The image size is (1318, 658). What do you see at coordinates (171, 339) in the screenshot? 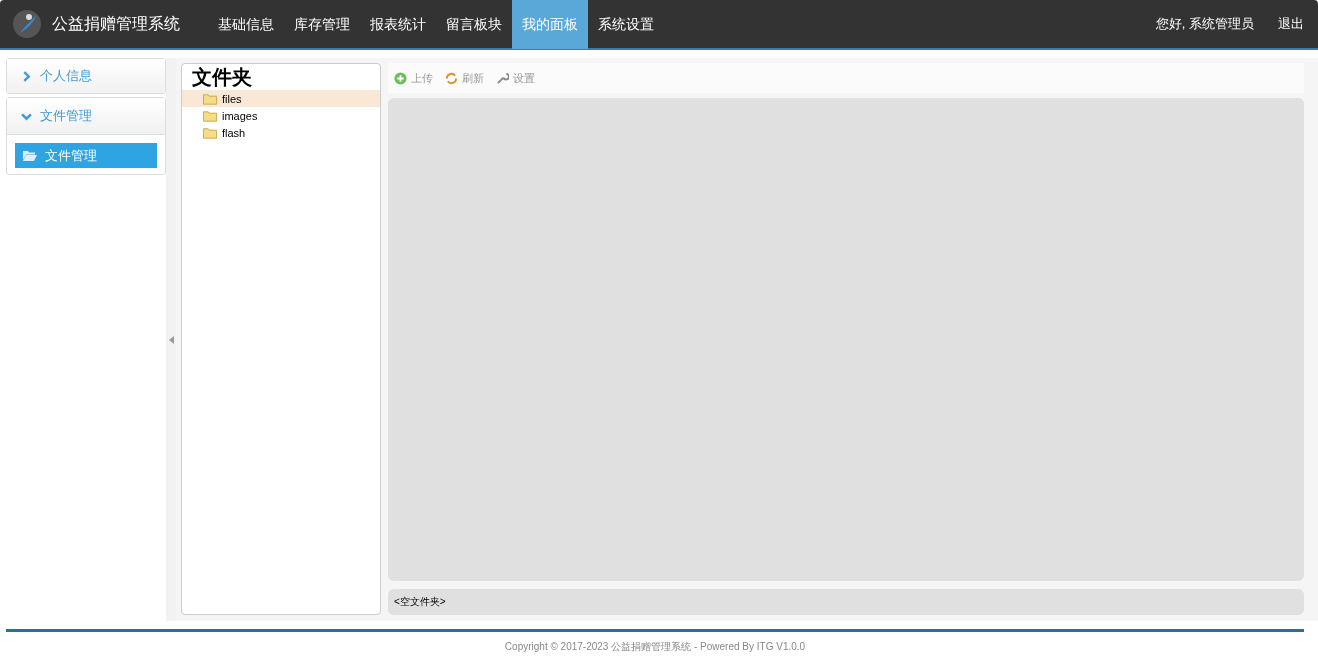
I see `collapse-arrow-icon` at bounding box center [171, 339].